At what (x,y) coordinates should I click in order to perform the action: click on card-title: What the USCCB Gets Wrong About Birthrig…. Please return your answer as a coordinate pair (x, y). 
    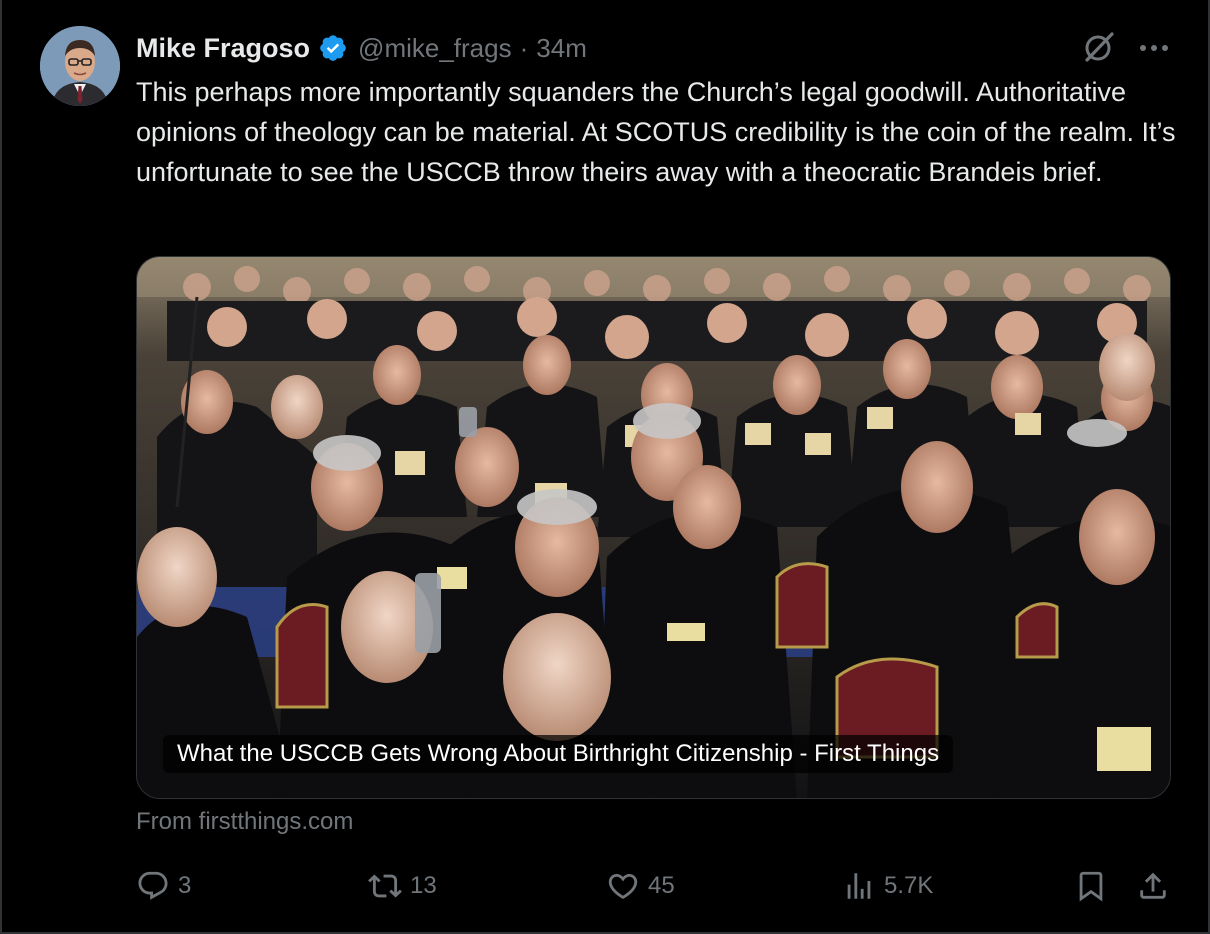
    Looking at the image, I should click on (558, 754).